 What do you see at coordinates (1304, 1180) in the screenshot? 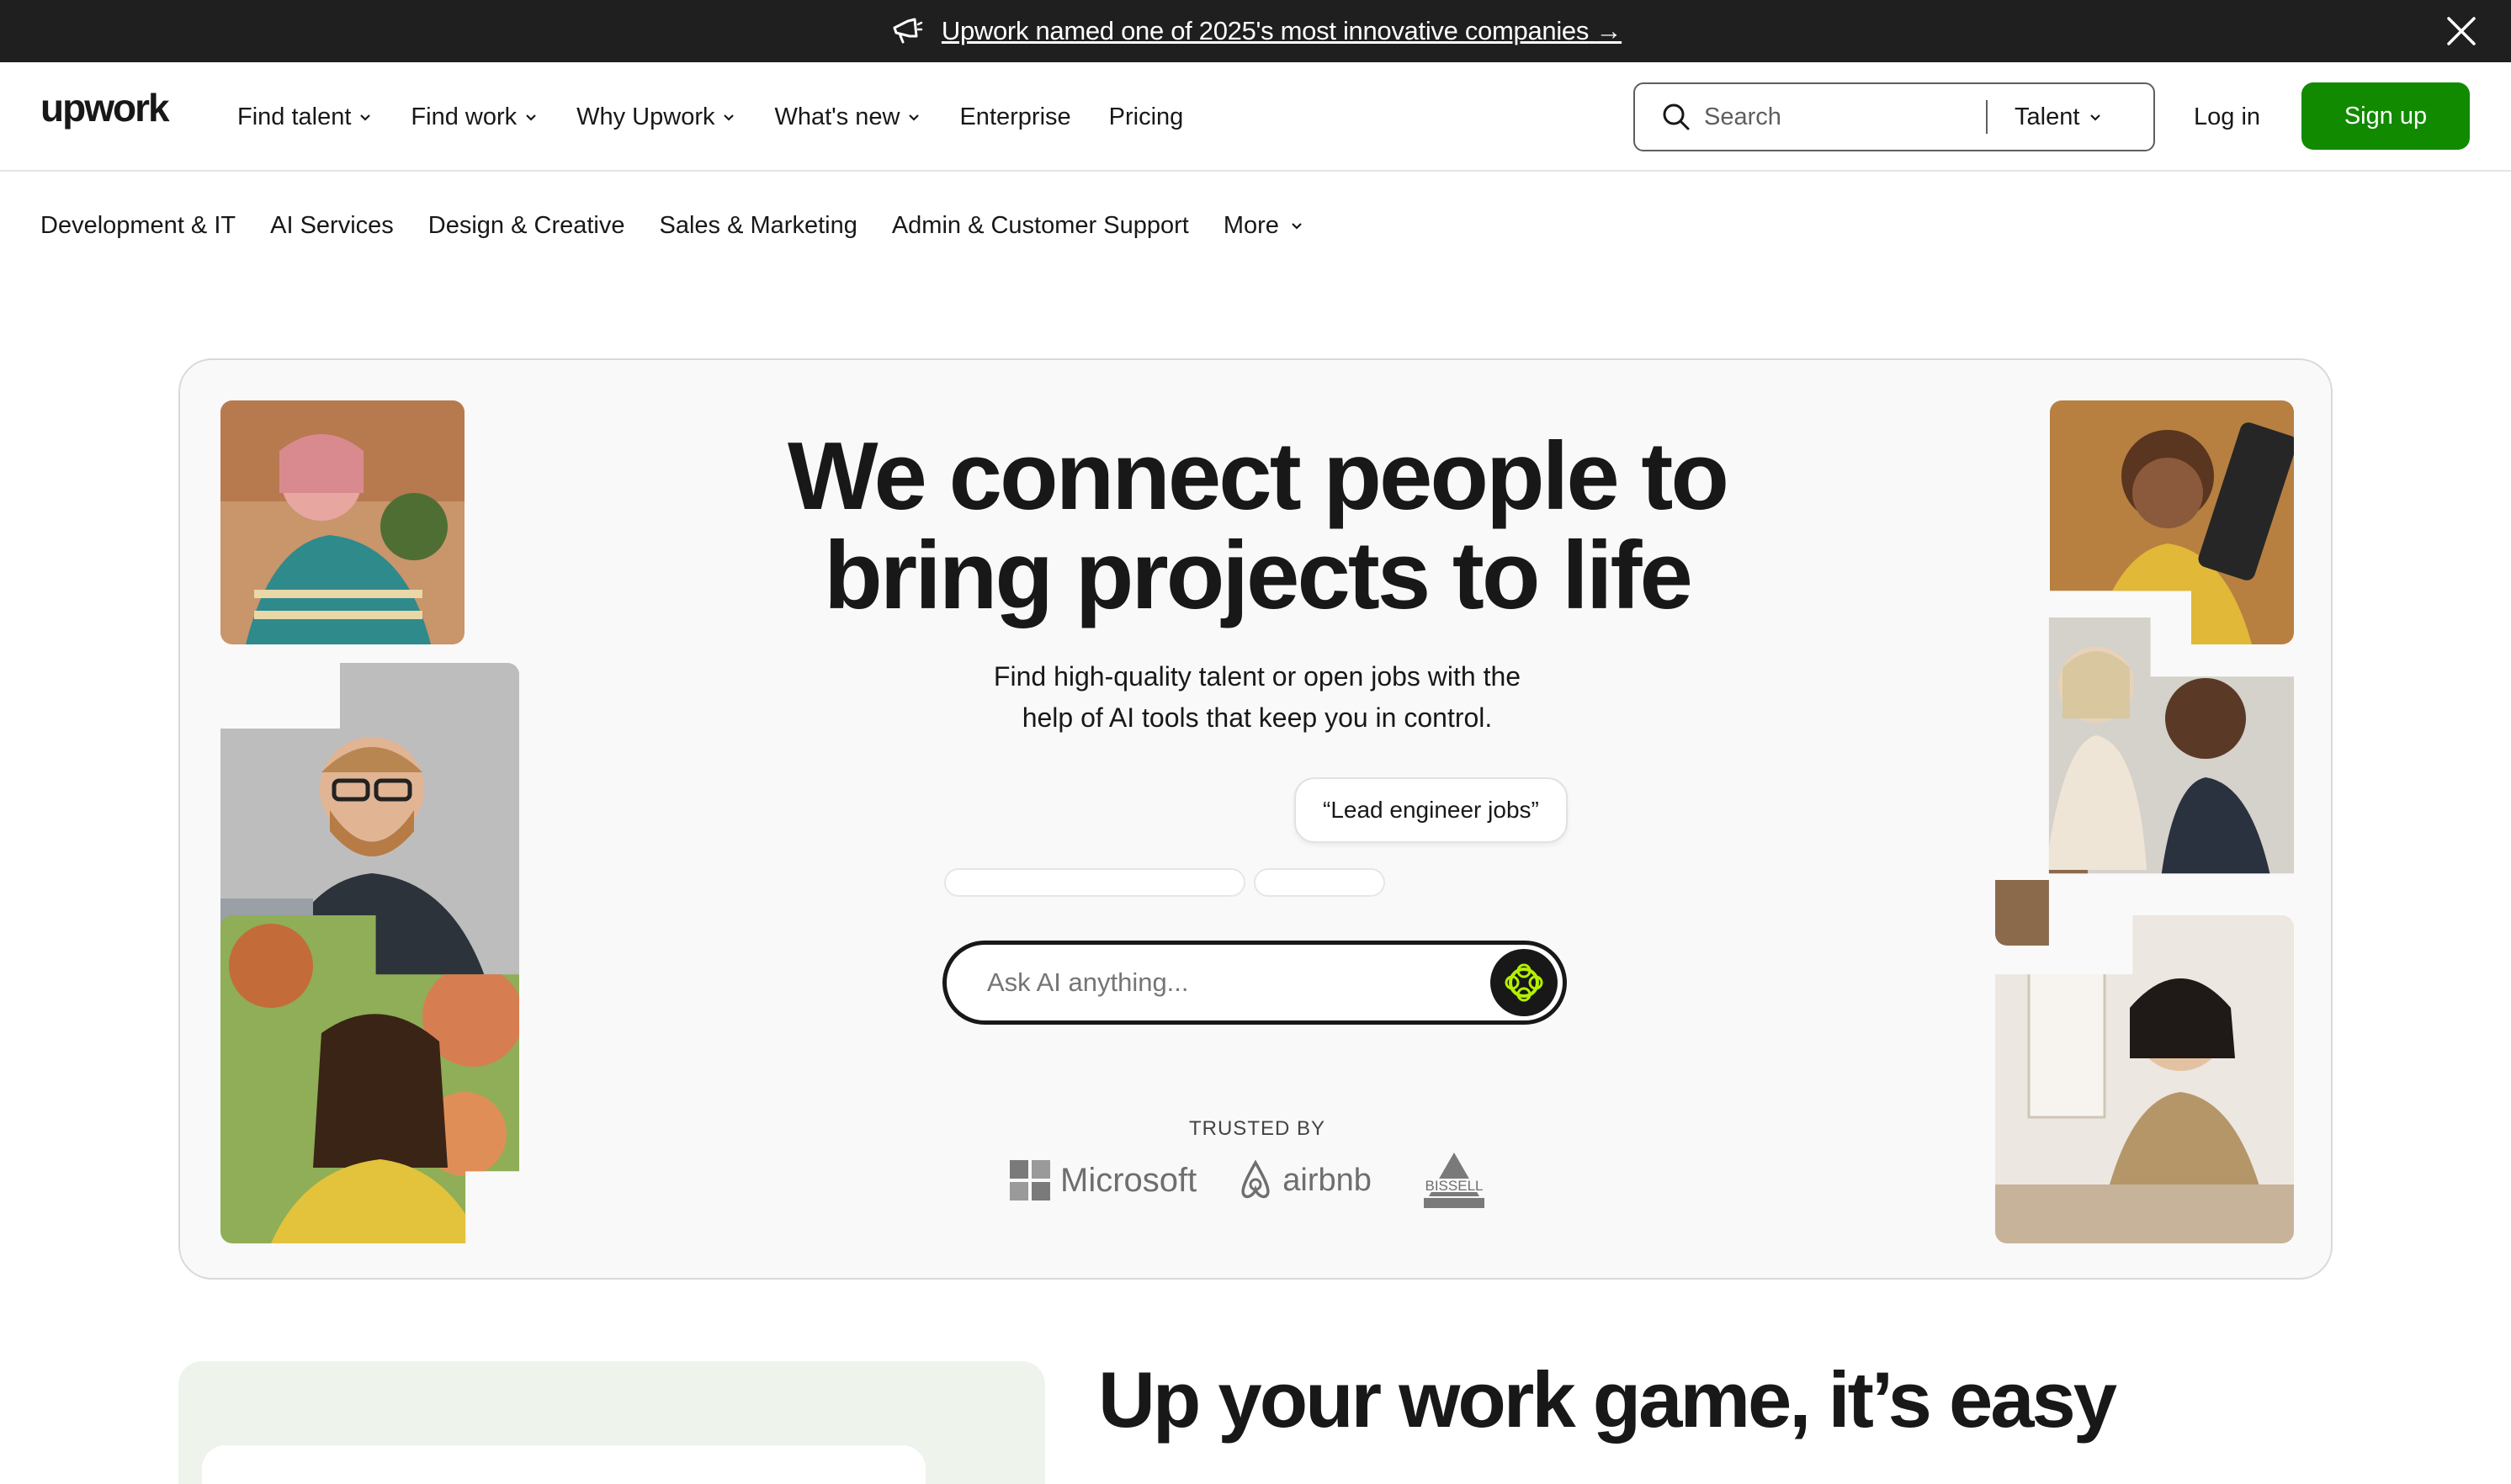
I see `airbnb-logo: airbnb` at bounding box center [1304, 1180].